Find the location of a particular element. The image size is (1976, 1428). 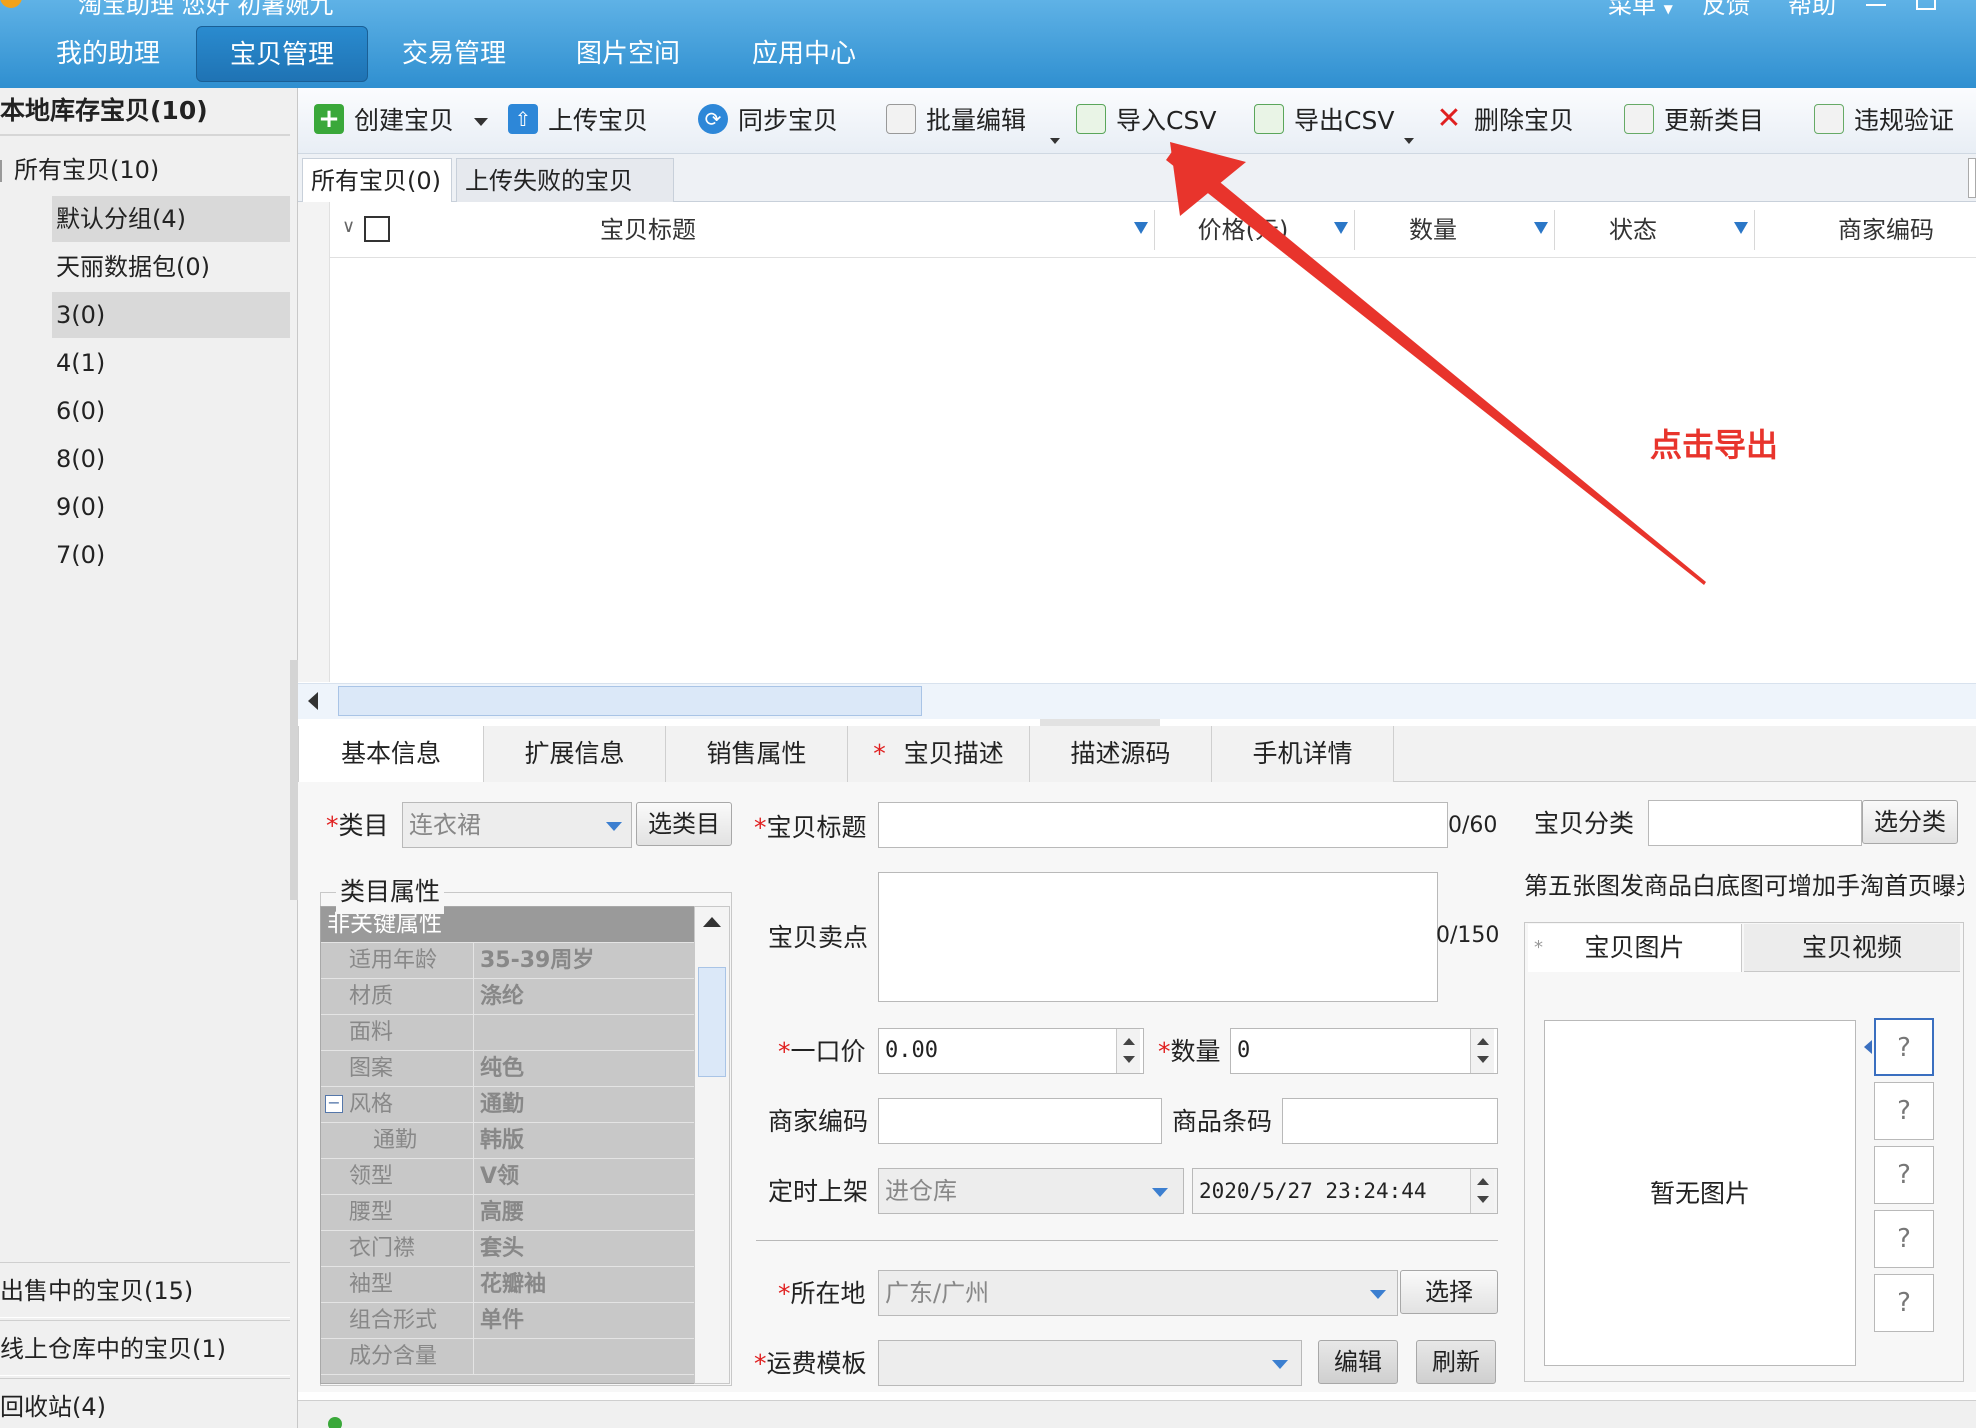

location-combo: 广东/广州 is located at coordinates (1138, 1293).